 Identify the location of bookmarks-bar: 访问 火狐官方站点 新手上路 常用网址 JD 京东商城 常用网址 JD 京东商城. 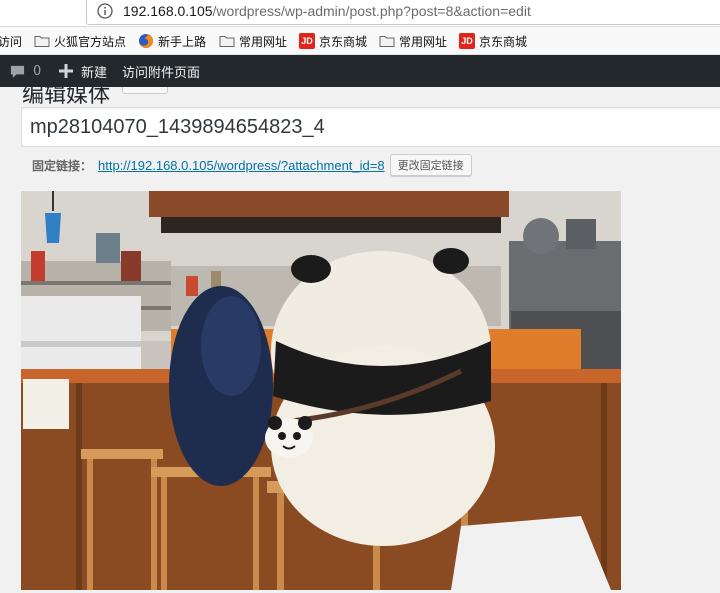
(360, 41).